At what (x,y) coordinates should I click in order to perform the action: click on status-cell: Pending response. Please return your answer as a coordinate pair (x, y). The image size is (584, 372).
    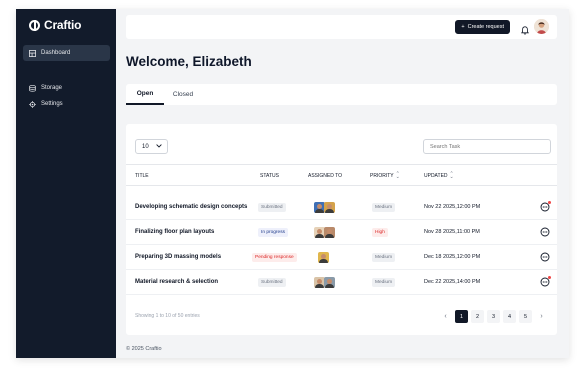
    Looking at the image, I should click on (274, 257).